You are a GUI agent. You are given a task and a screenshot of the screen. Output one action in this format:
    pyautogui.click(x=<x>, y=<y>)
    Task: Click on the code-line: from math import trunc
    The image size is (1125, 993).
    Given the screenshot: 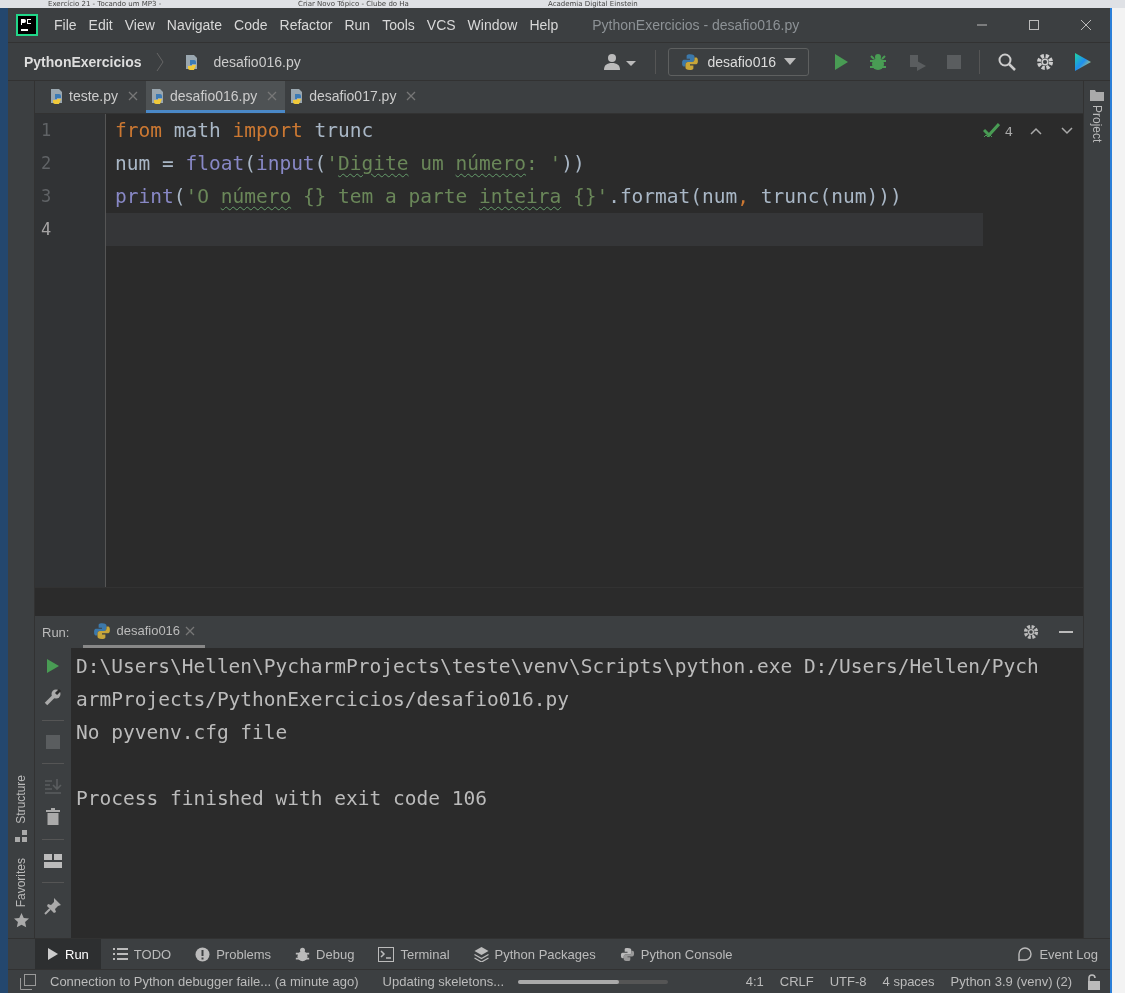 What is the action you would take?
    pyautogui.click(x=244, y=131)
    